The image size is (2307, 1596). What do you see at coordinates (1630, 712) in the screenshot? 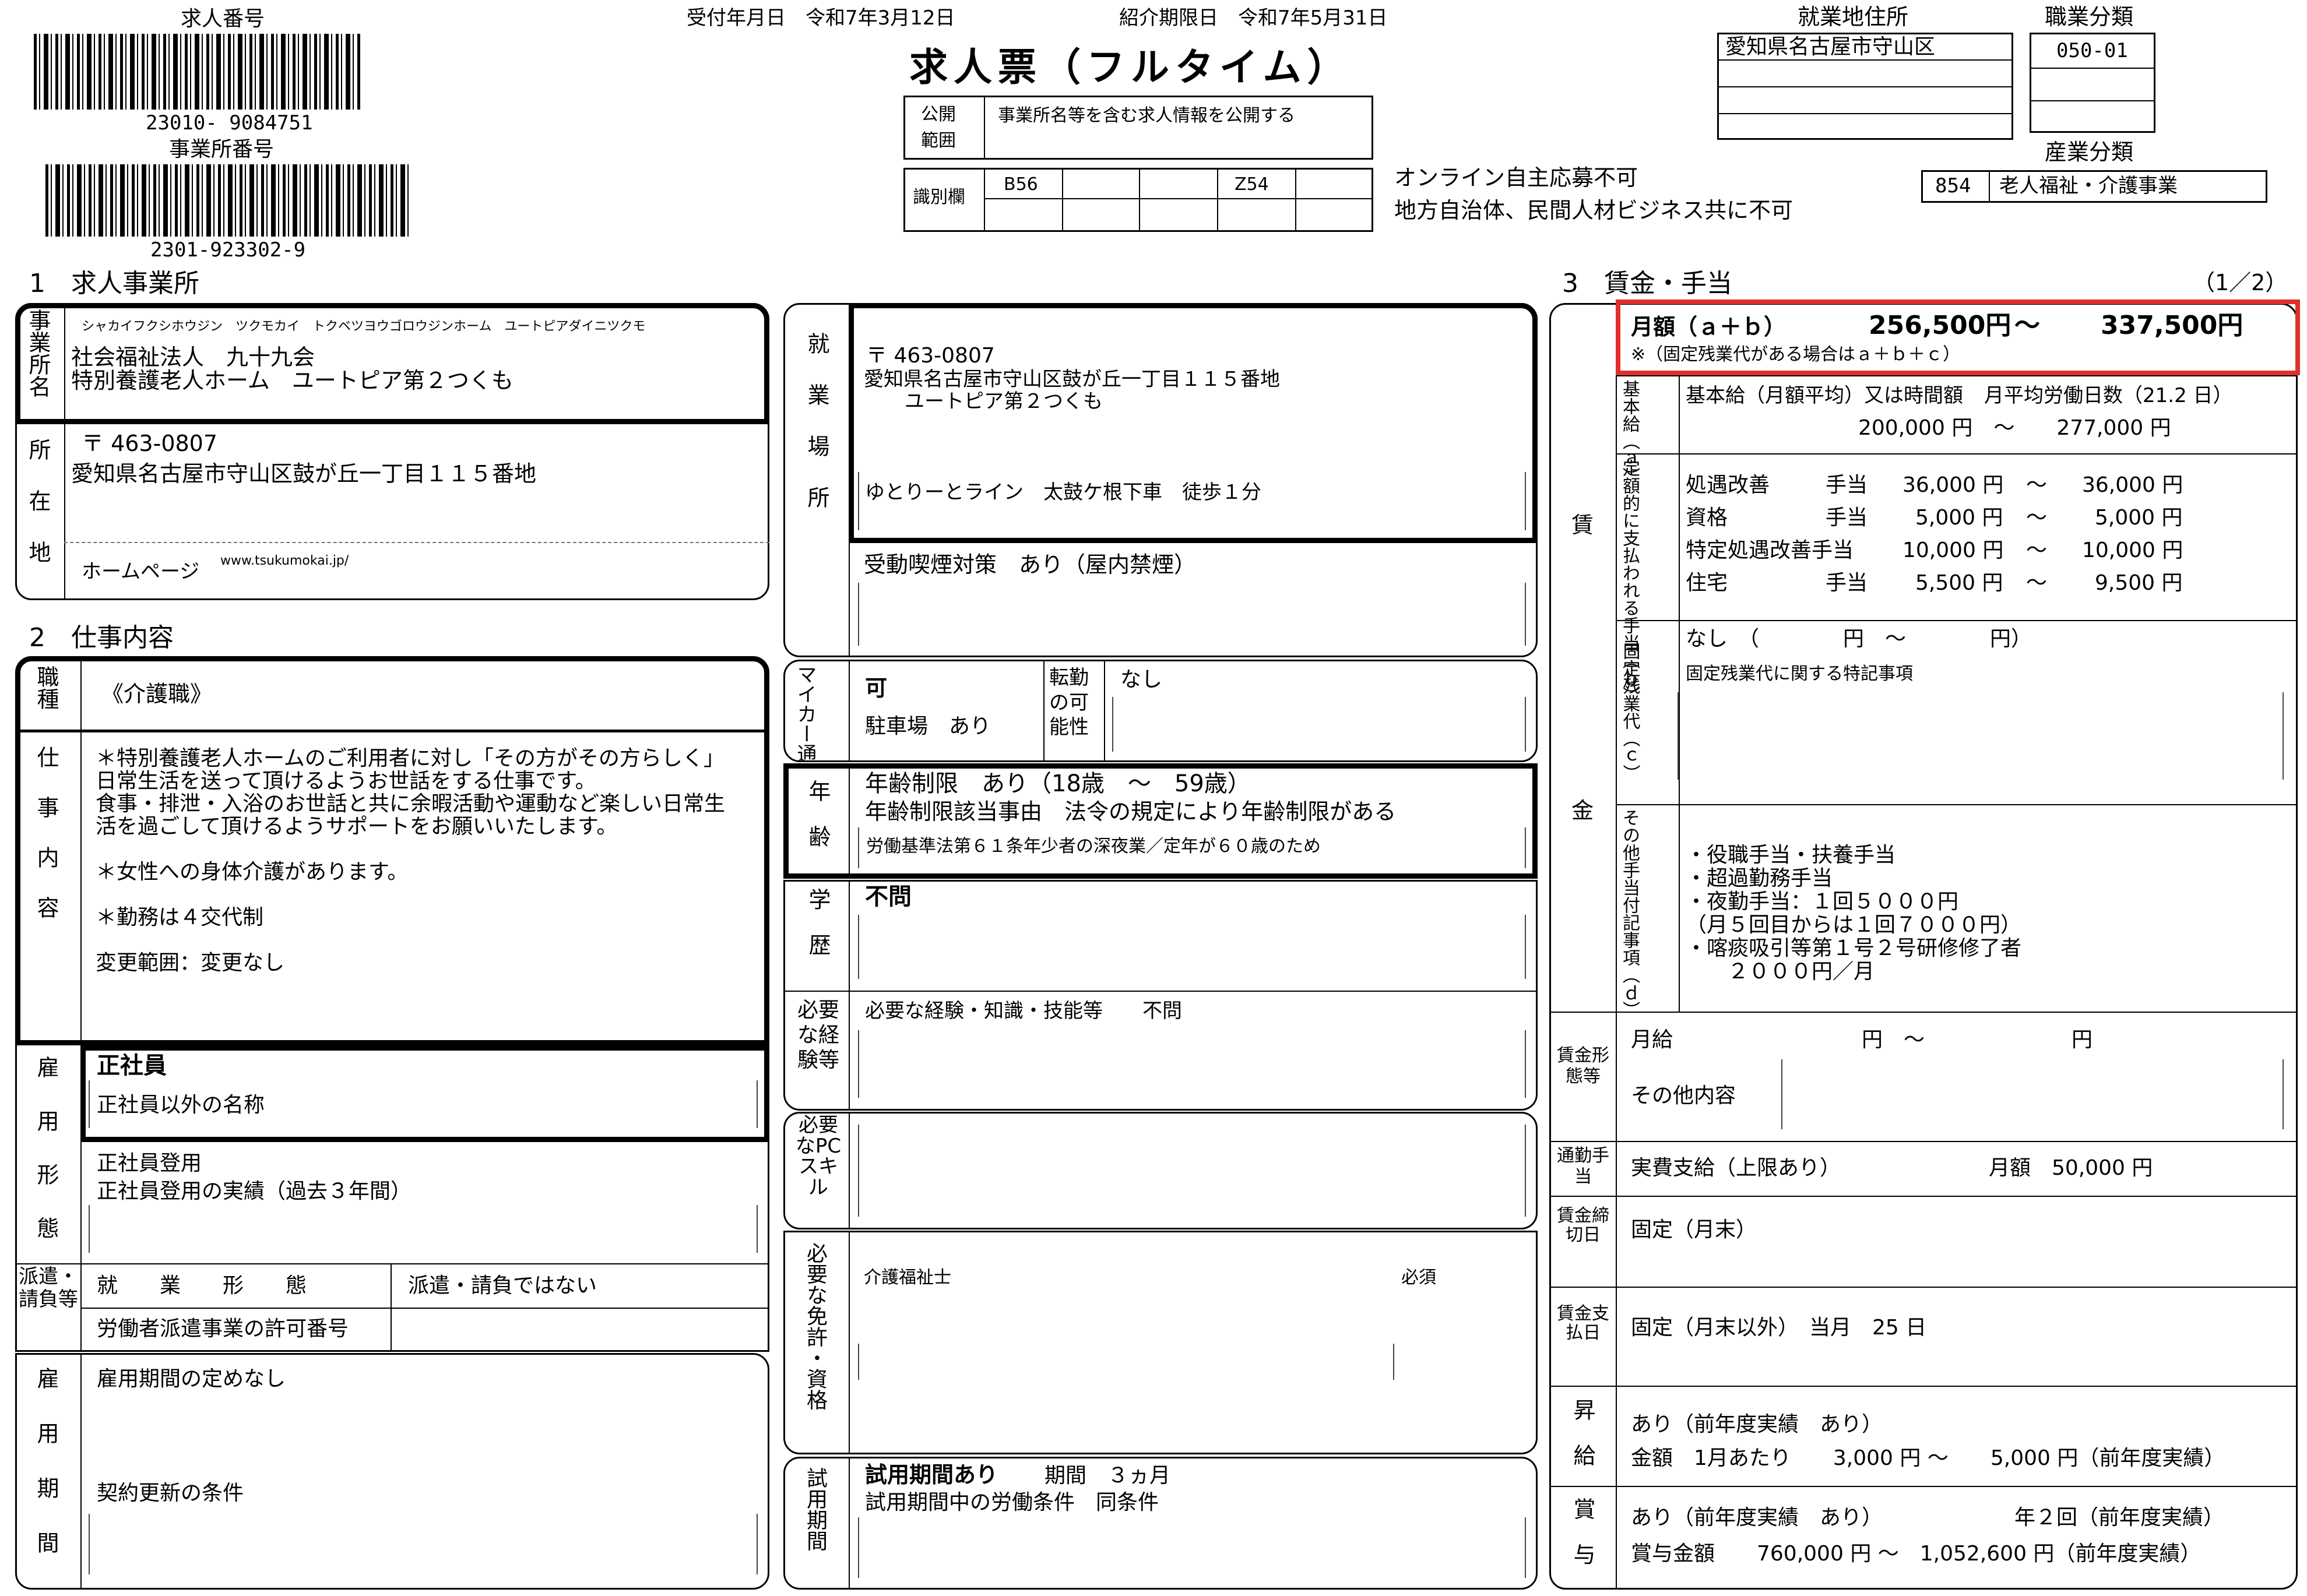
I see `overtime-label: 固定残業代（ｃ）` at bounding box center [1630, 712].